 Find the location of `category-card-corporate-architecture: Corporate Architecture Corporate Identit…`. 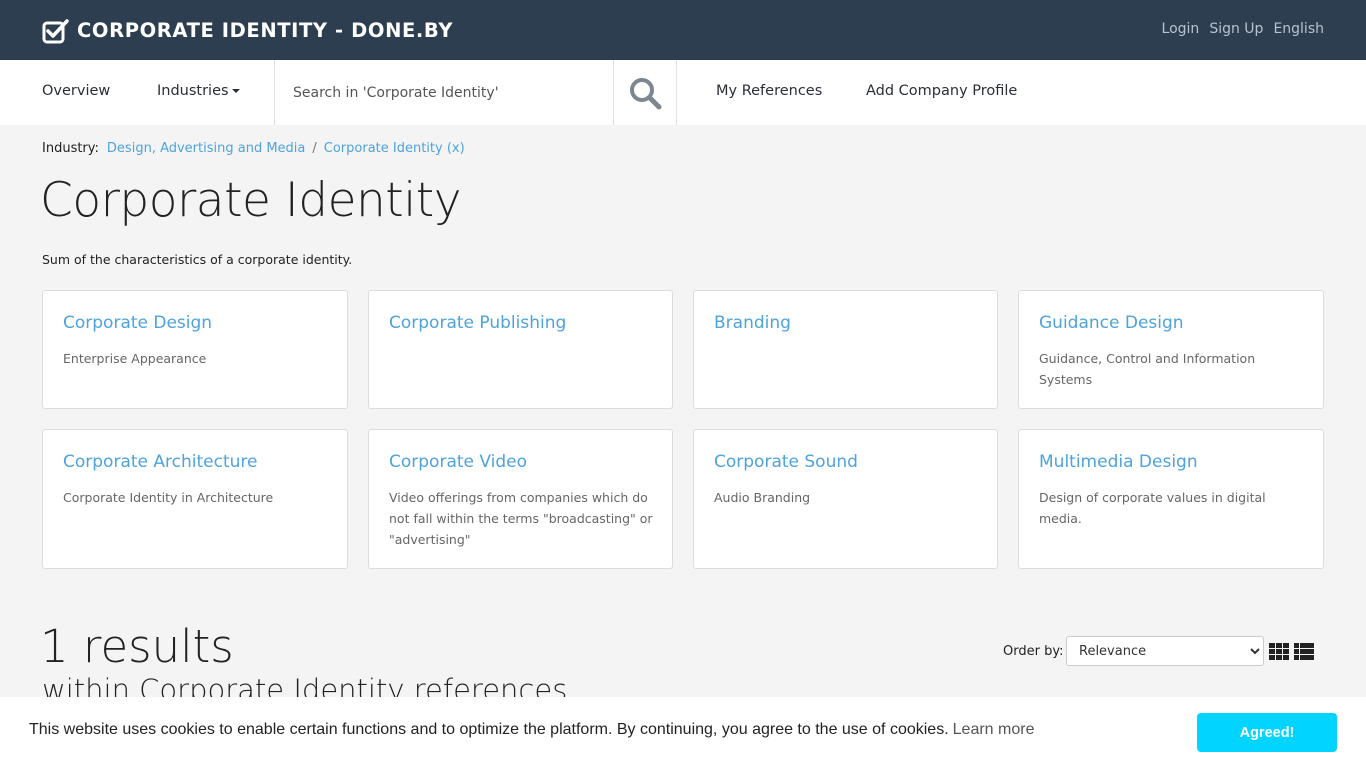

category-card-corporate-architecture: Corporate Architecture Corporate Identit… is located at coordinates (195, 499).